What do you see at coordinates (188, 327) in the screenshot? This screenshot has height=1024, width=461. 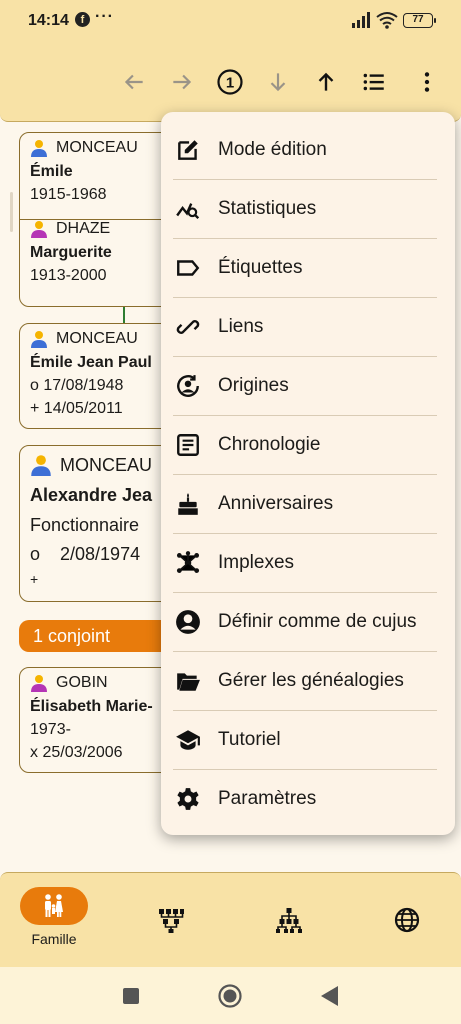 I see `link-icon` at bounding box center [188, 327].